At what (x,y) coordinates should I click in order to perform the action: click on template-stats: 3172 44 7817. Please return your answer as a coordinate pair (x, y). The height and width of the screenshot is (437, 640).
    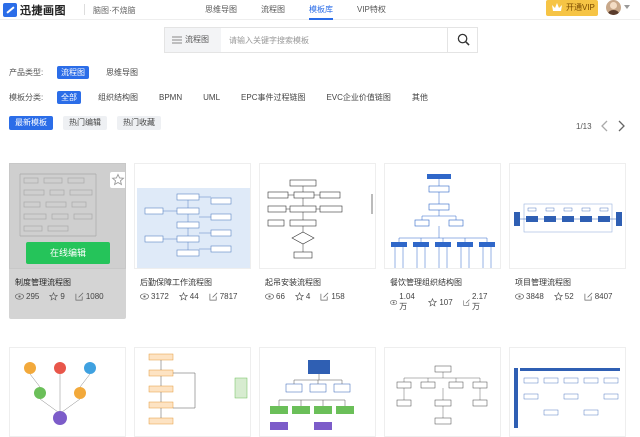
    Looking at the image, I should click on (194, 296).